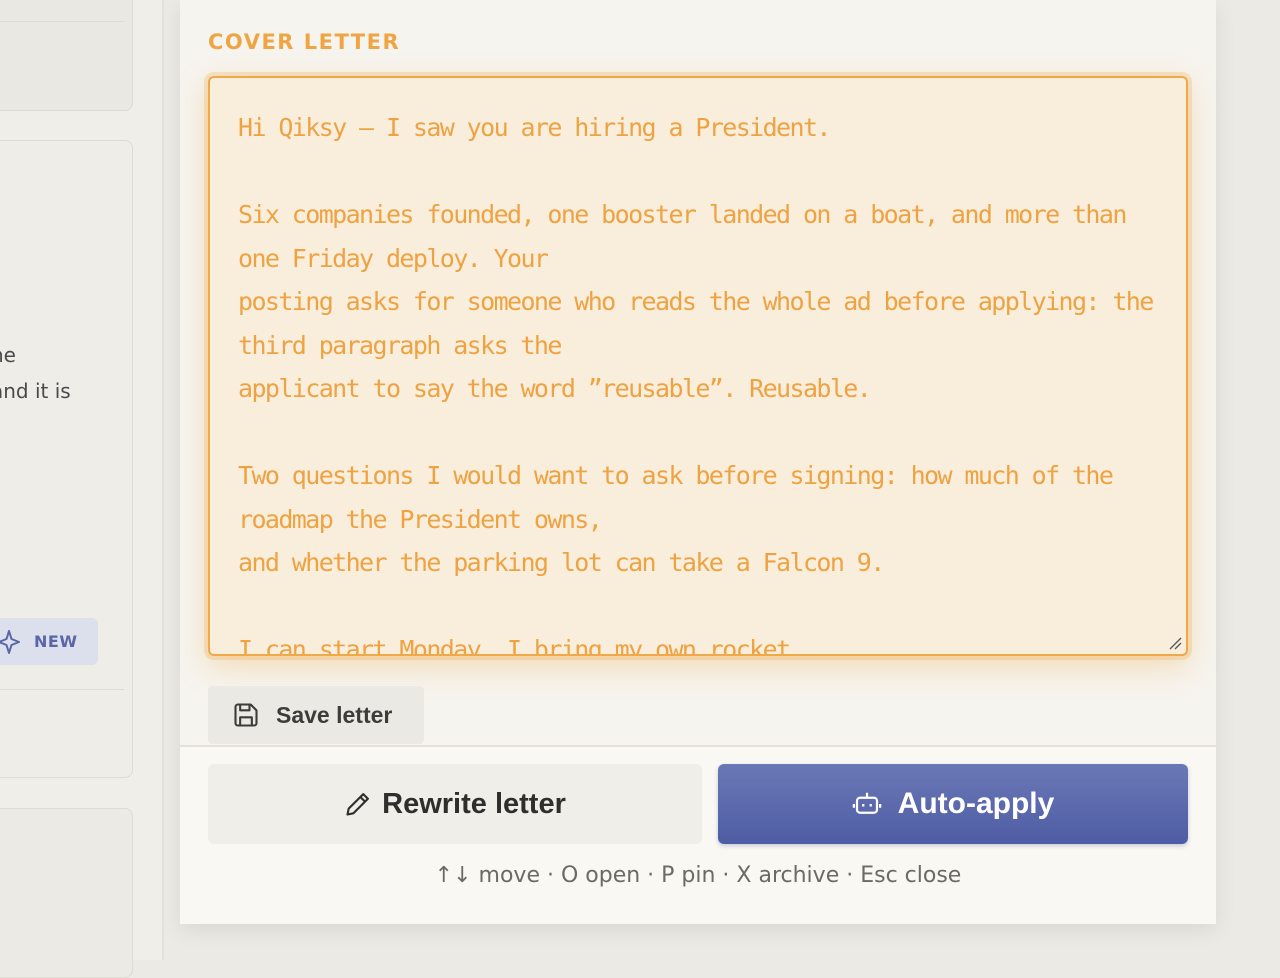 The image size is (1280, 978). What do you see at coordinates (304, 42) in the screenshot?
I see `cover-letter-heading: COVER LETTER` at bounding box center [304, 42].